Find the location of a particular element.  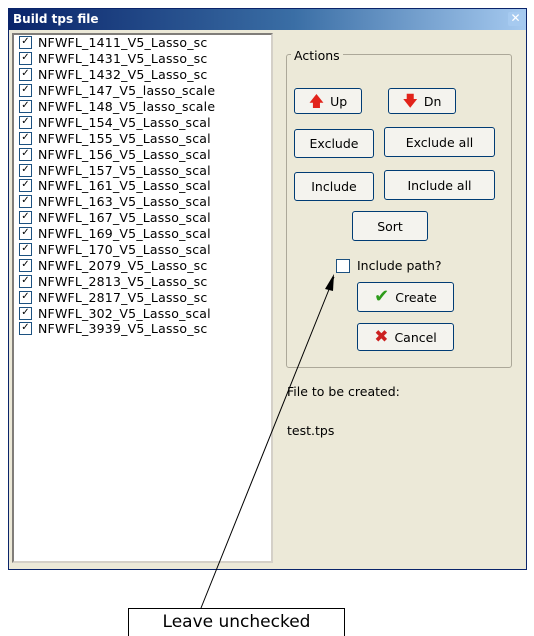

annotation-callout: Leave unchecked is located at coordinates (236, 622).